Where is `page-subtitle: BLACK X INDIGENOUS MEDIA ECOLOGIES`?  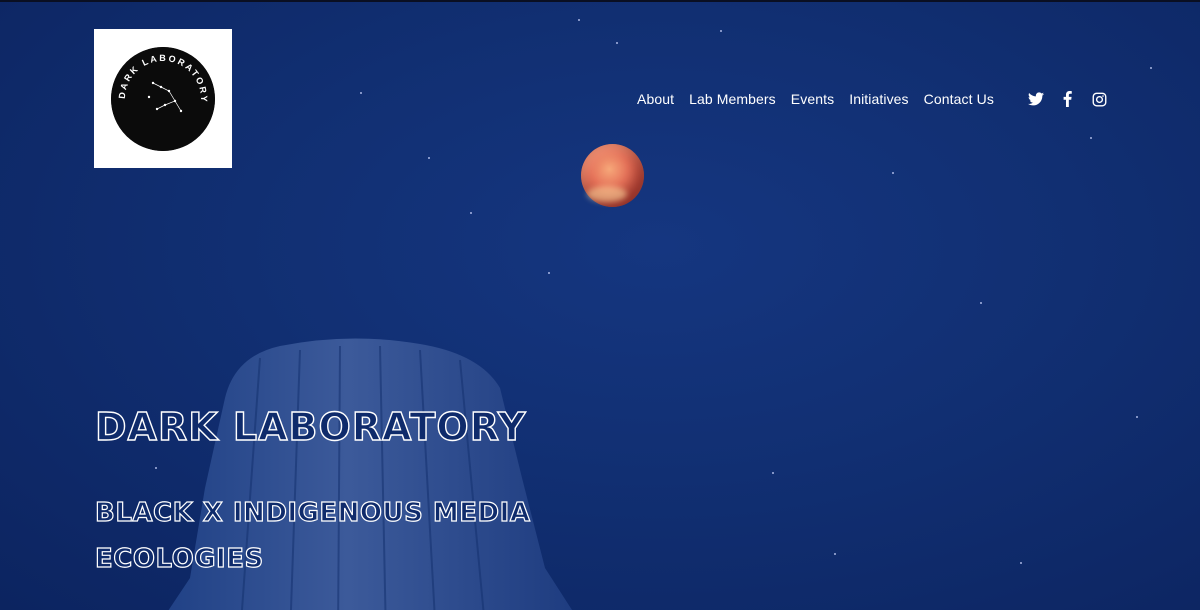
page-subtitle: BLACK X INDIGENOUS MEDIA ECOLOGIES is located at coordinates (312, 535).